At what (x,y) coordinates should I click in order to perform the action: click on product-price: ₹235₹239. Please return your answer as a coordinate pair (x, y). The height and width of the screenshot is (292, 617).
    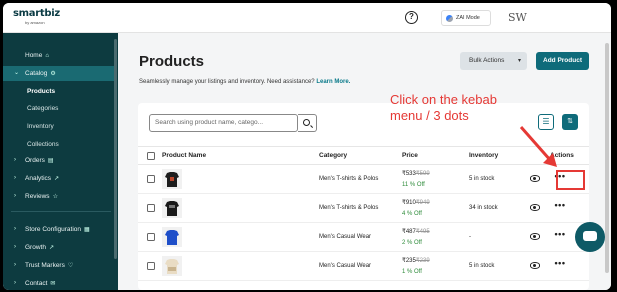
    Looking at the image, I should click on (416, 261).